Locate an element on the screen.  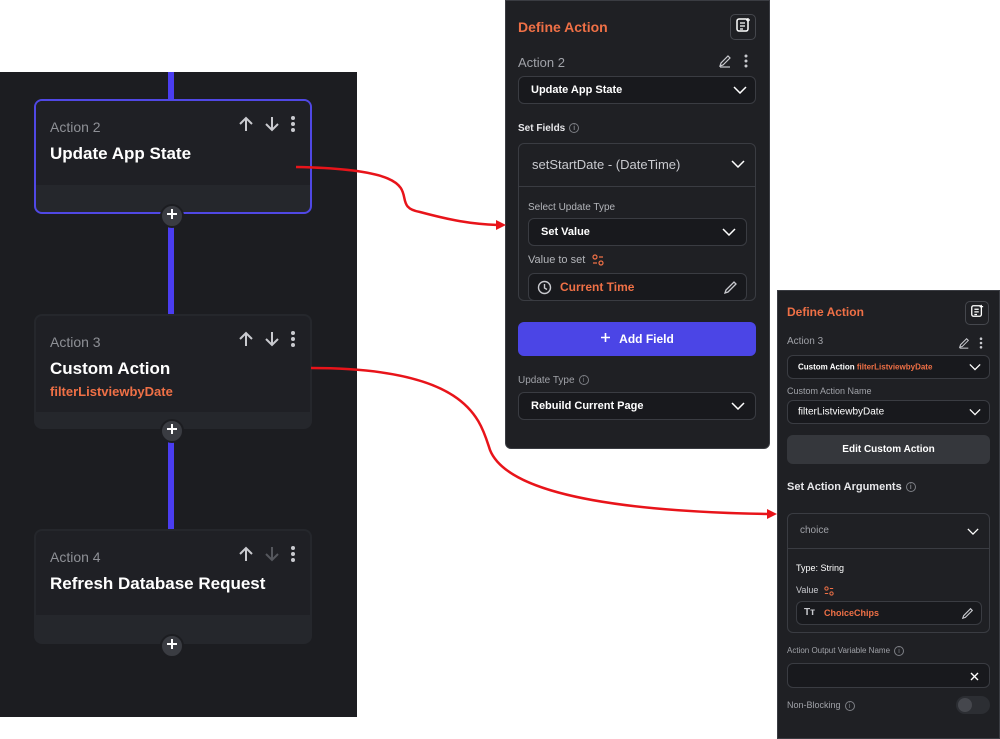
rebuild-option-value: Rebuild Current Page is located at coordinates (587, 406).